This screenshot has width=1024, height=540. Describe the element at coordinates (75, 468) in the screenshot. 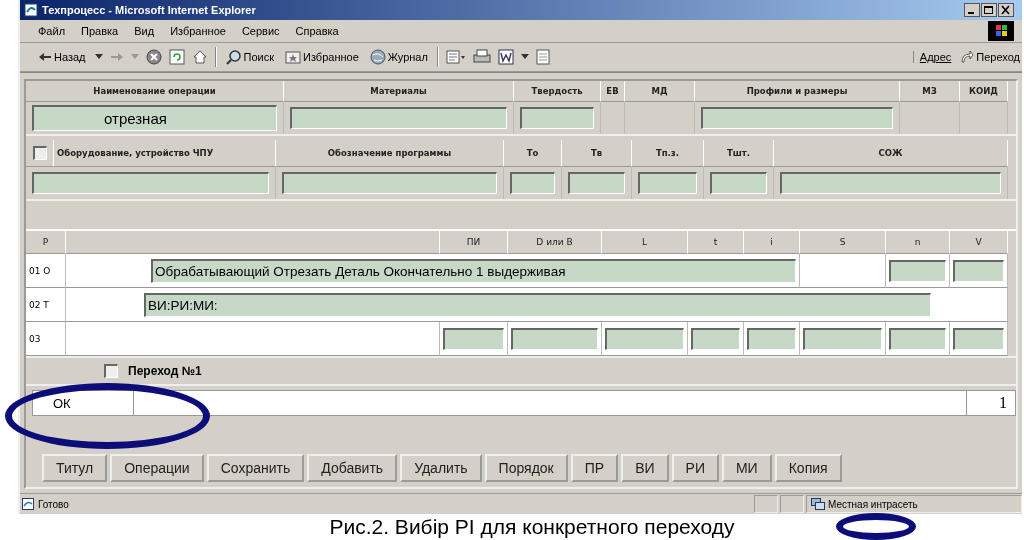

I see `form-button: Титул` at that location.